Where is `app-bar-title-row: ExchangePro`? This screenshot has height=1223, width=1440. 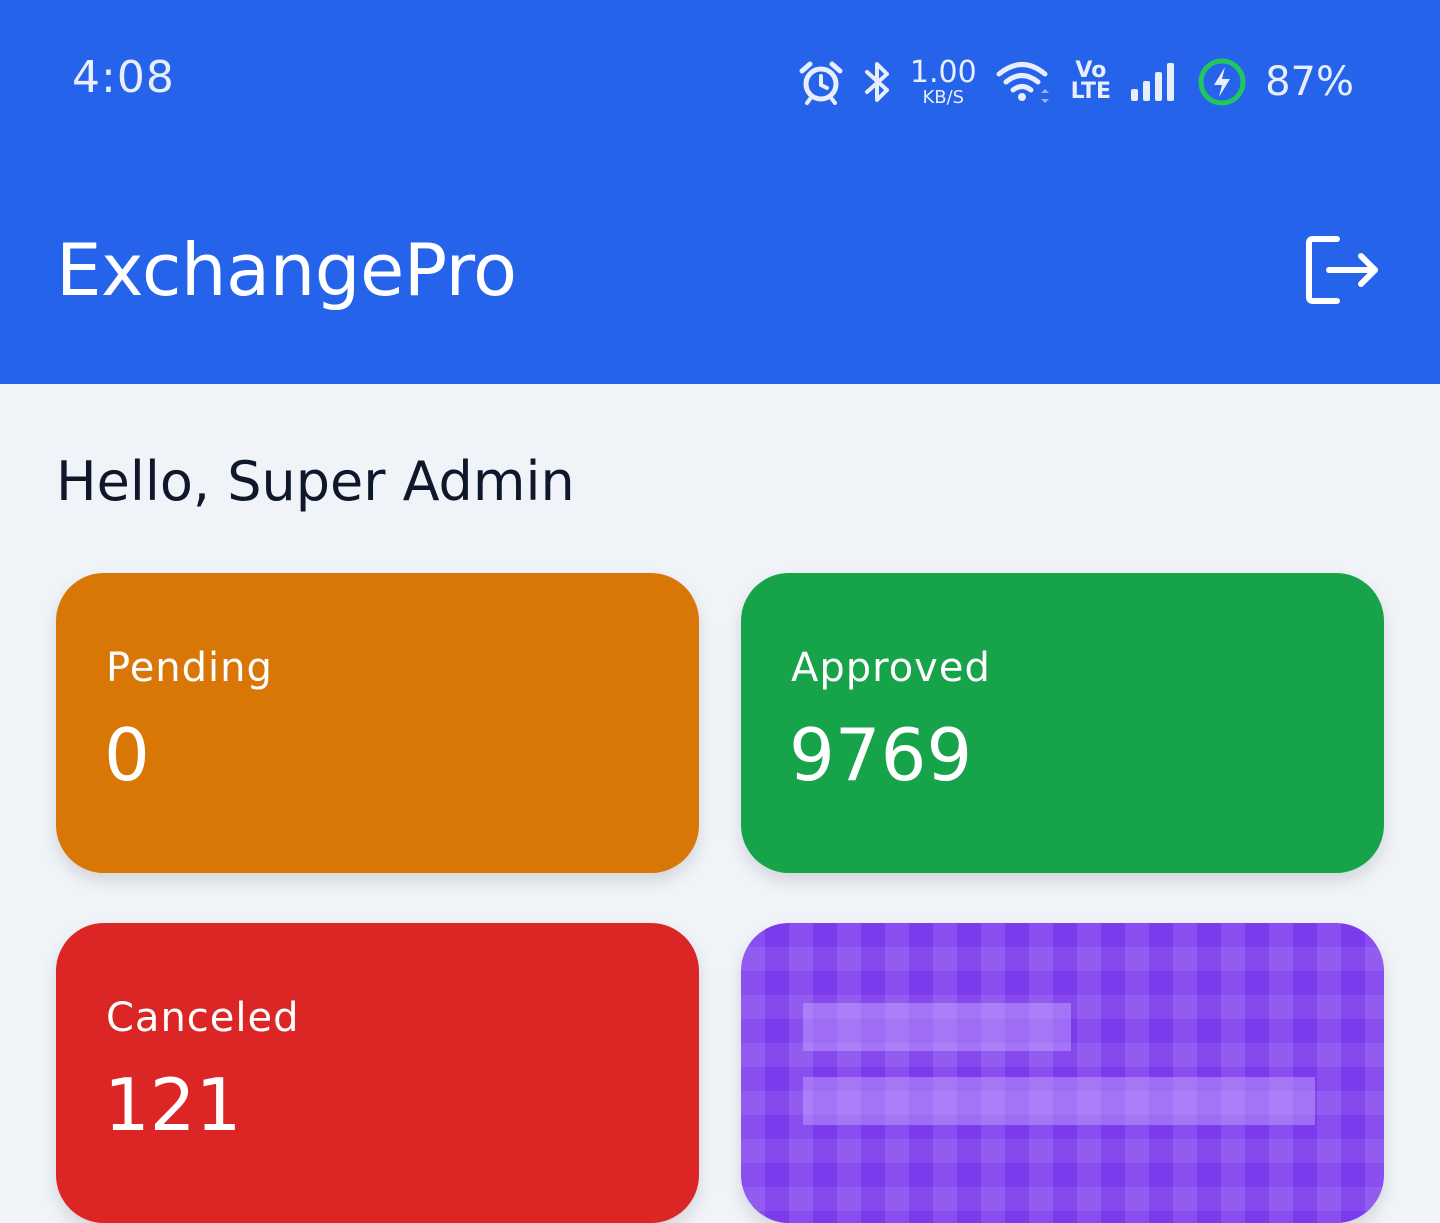 app-bar-title-row: ExchangePro is located at coordinates (720, 275).